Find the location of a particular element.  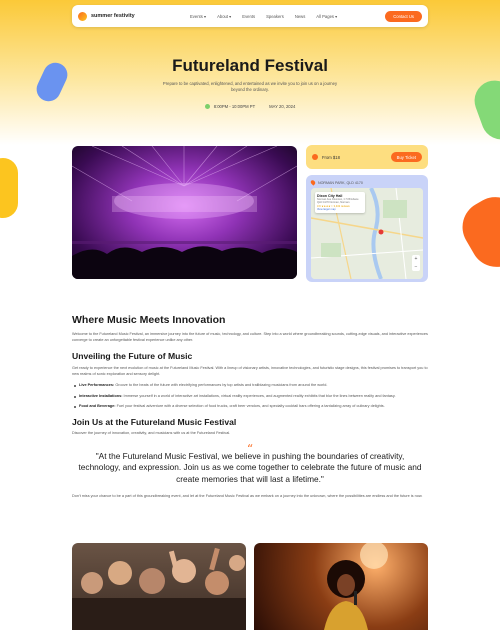

nav-link-events: Events is located at coordinates (248, 16).